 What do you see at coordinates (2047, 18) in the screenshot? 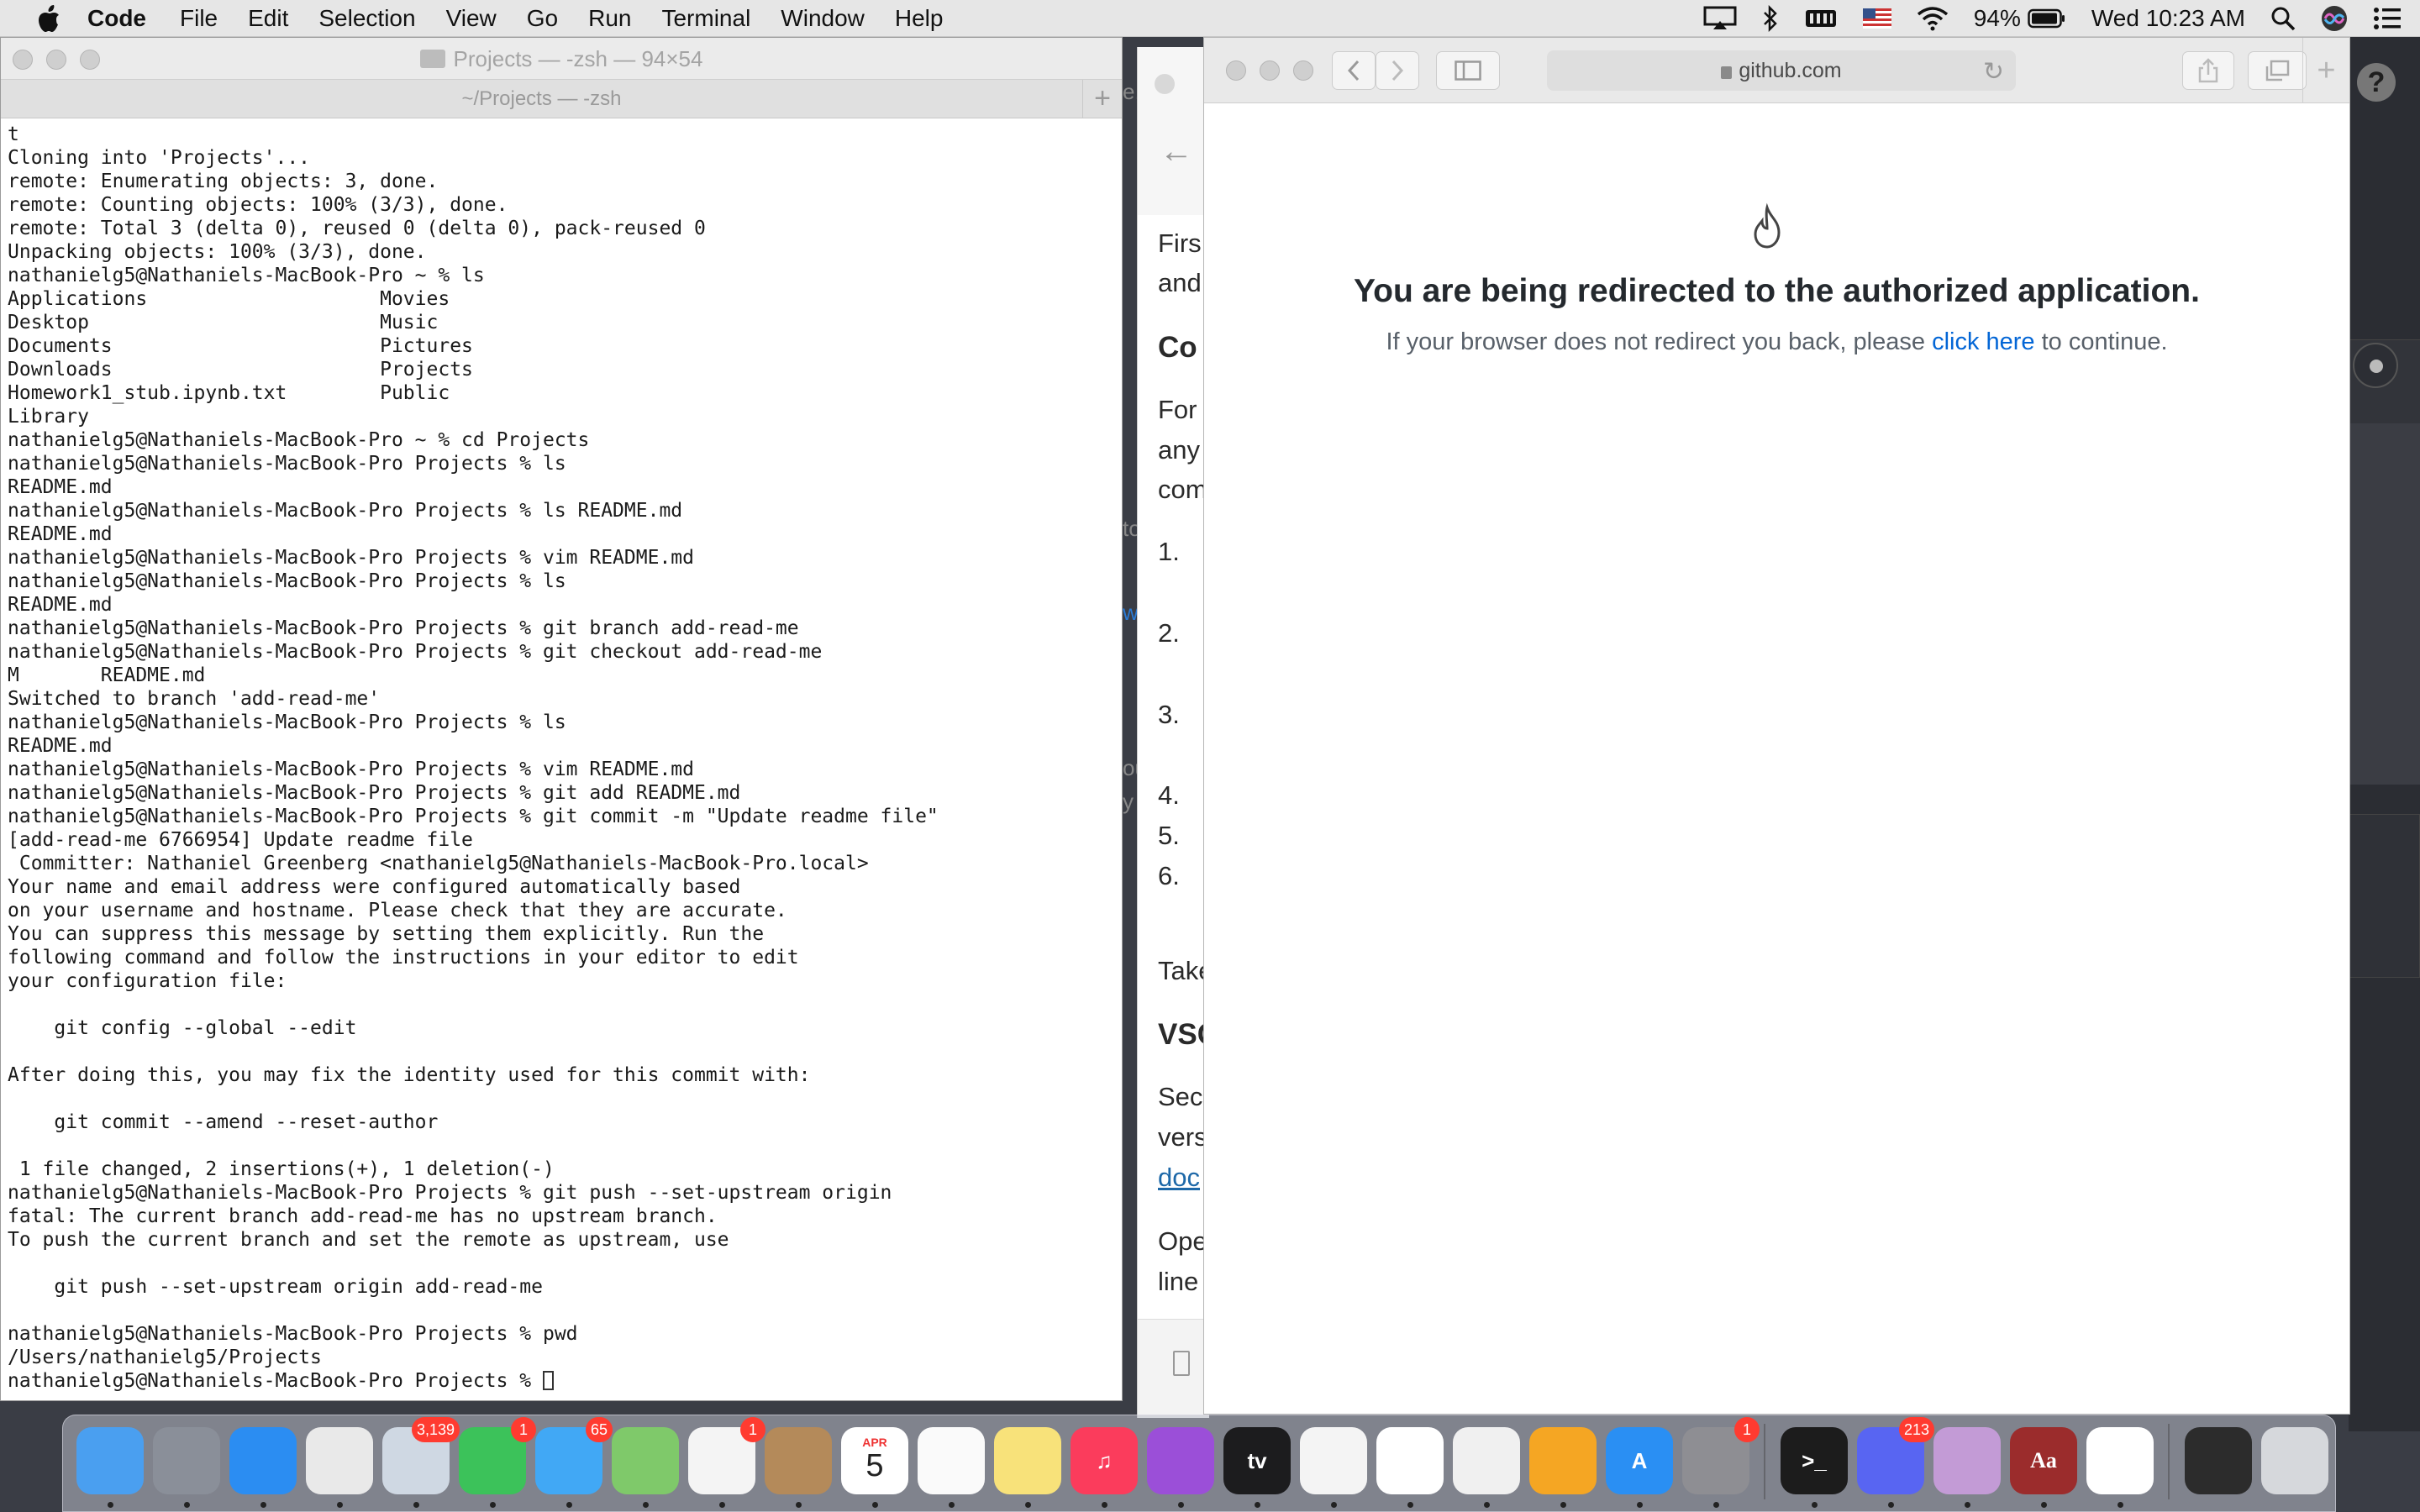
I see `battery-icon` at bounding box center [2047, 18].